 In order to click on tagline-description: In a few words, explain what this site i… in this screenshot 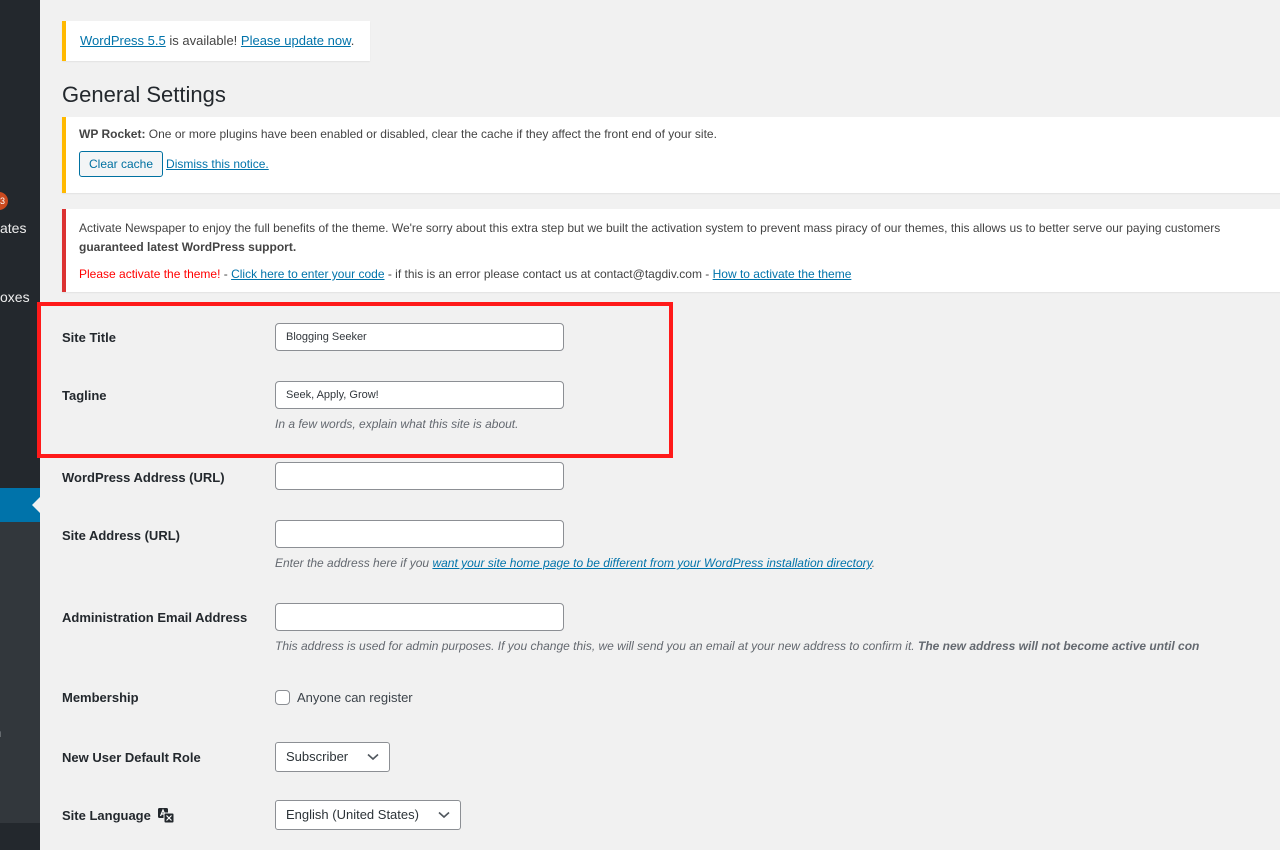, I will do `click(397, 424)`.